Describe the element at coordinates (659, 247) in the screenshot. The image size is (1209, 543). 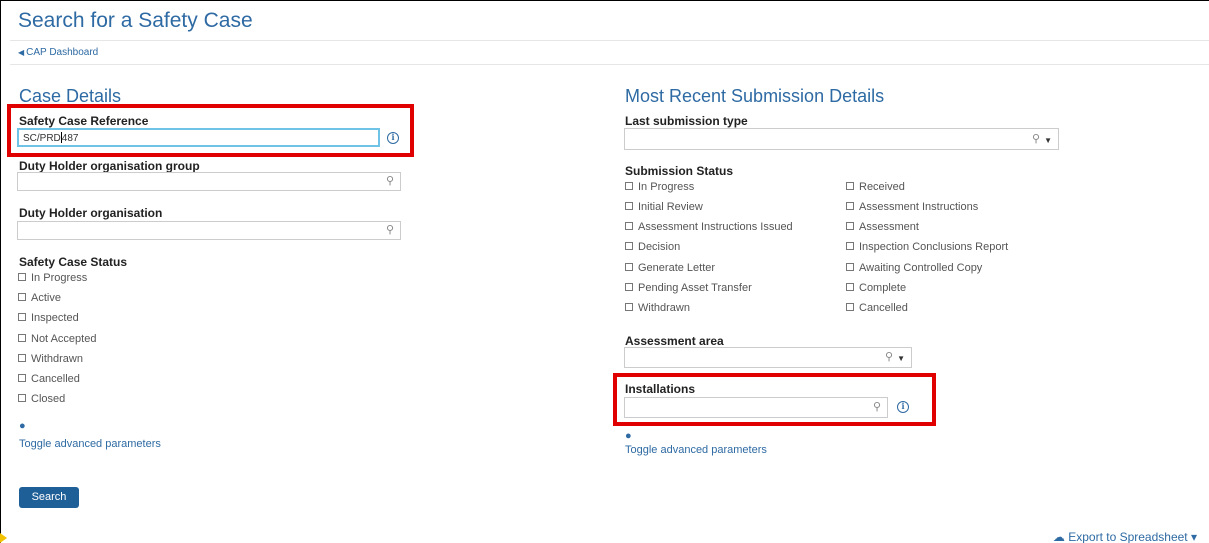
I see `checkbox-label: Decision` at that location.